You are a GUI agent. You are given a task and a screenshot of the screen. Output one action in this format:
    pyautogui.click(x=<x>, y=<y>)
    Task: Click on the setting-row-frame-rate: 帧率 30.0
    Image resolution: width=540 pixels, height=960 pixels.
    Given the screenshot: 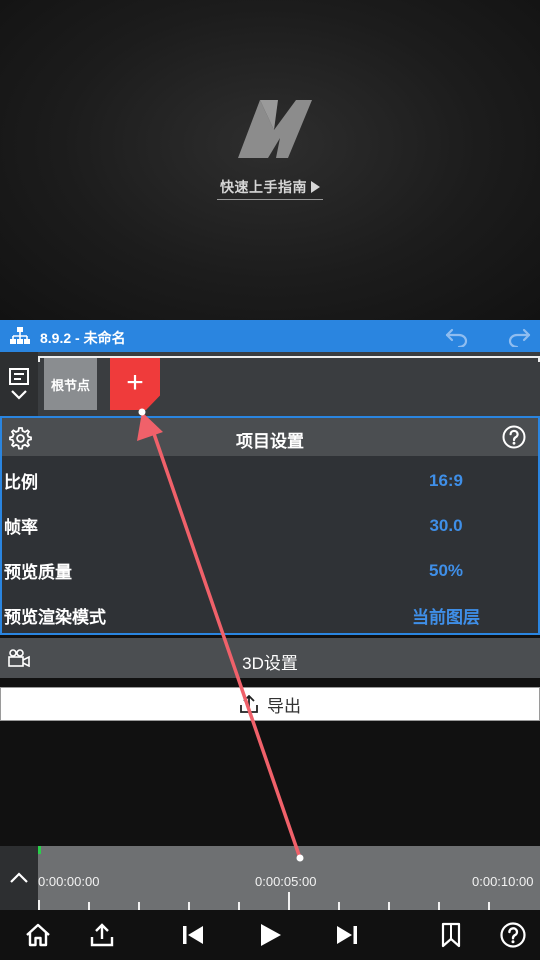 What is the action you would take?
    pyautogui.click(x=270, y=525)
    